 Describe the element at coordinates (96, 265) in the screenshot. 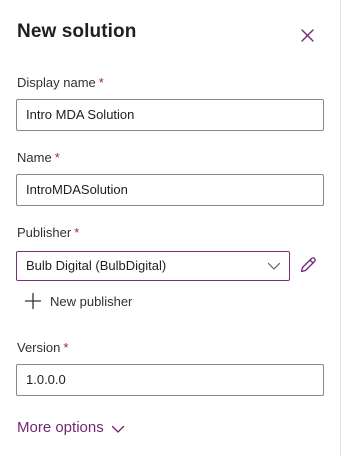

I see `publisher-selected-value: Bulb Digital (BulbDigital)` at that location.